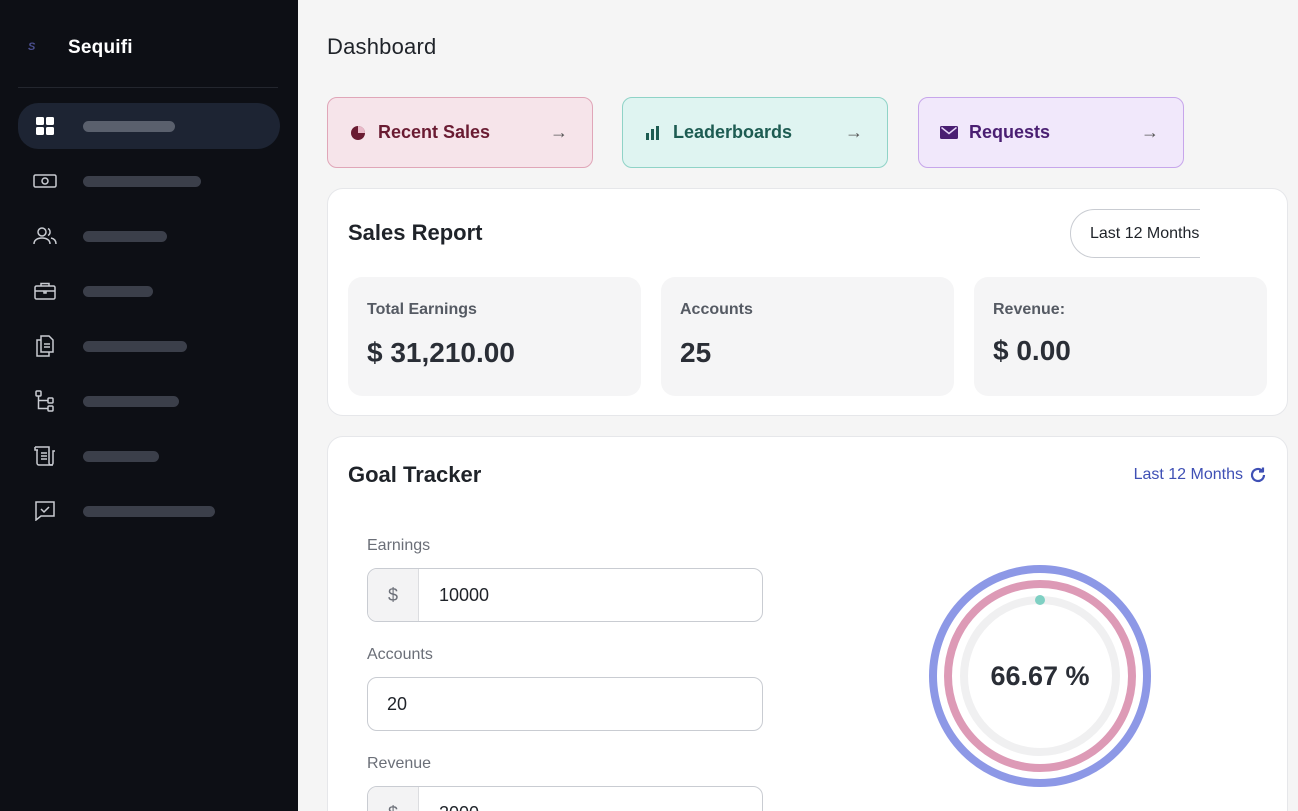 The image size is (1298, 811). I want to click on goal-progress-ring: 66.67 %, so click(1040, 676).